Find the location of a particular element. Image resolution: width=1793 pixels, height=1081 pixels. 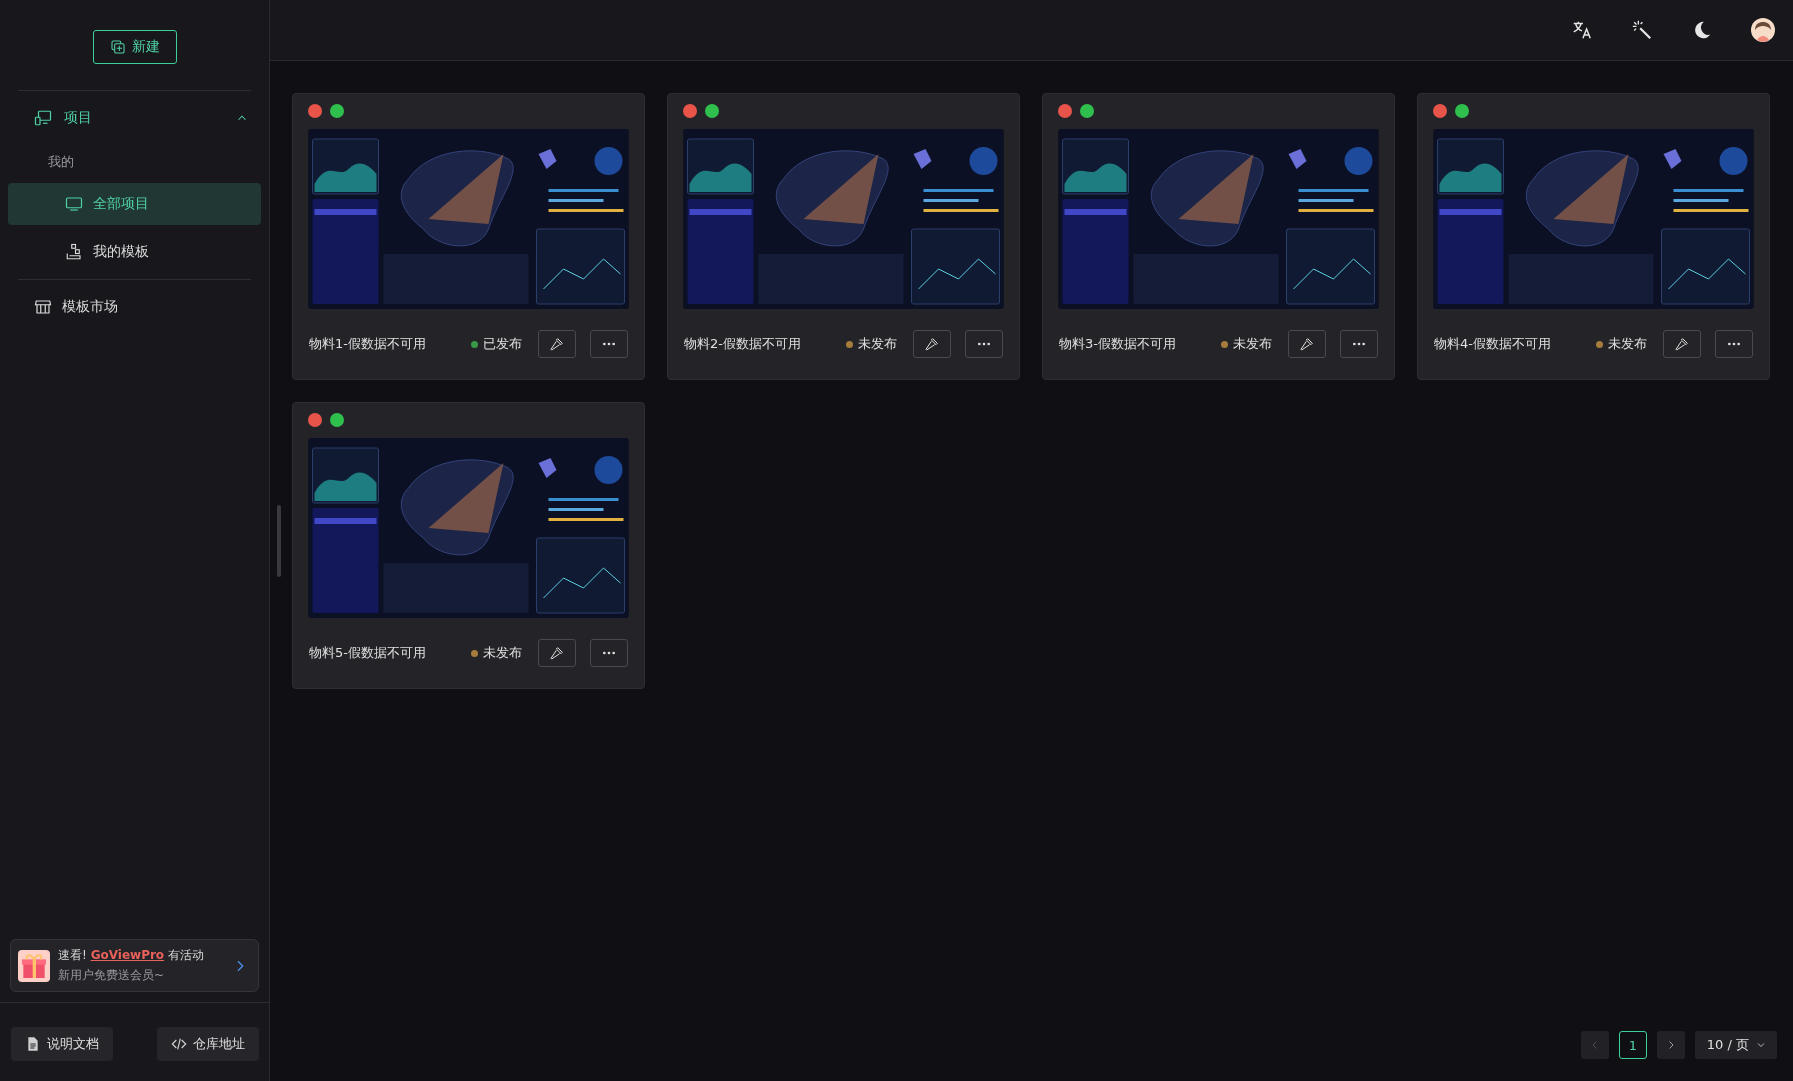

store-icon is located at coordinates (43, 307).